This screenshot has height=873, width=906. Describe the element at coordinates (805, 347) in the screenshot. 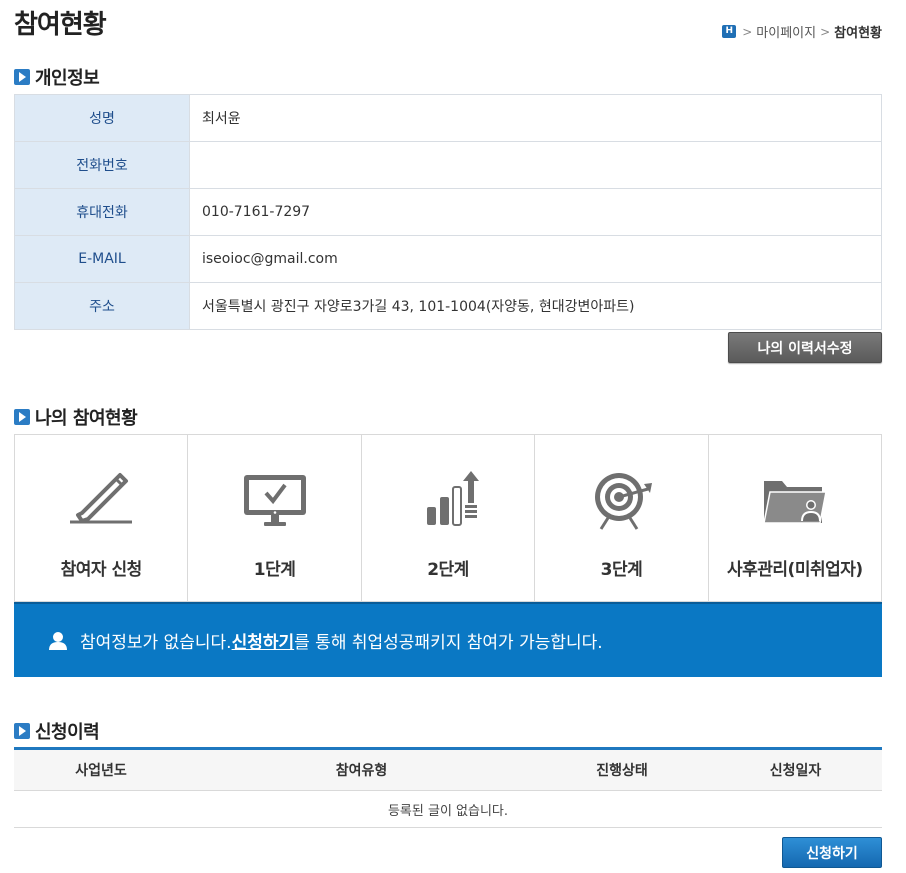

I see `edit-resume-button: 나의 이력서수정` at that location.